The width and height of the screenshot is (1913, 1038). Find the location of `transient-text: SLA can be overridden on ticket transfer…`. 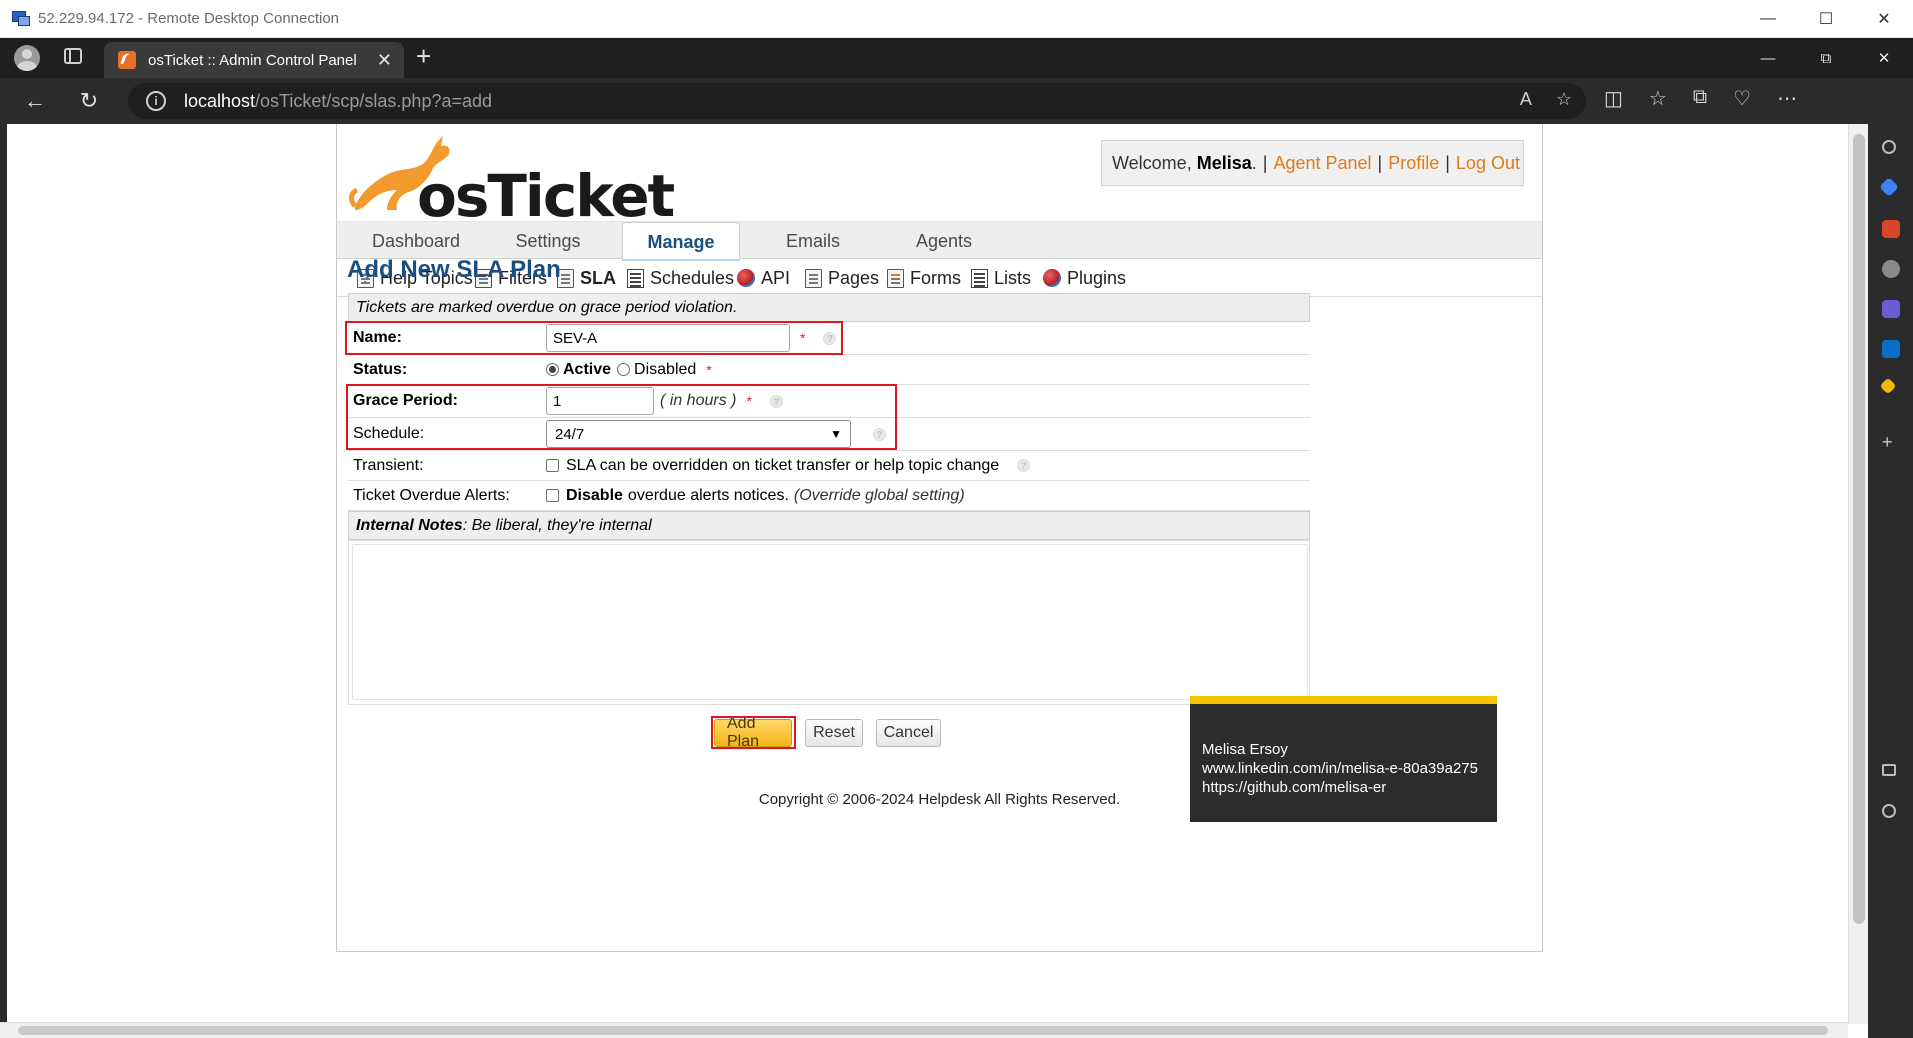

transient-text: SLA can be overridden on ticket transfer… is located at coordinates (783, 465).